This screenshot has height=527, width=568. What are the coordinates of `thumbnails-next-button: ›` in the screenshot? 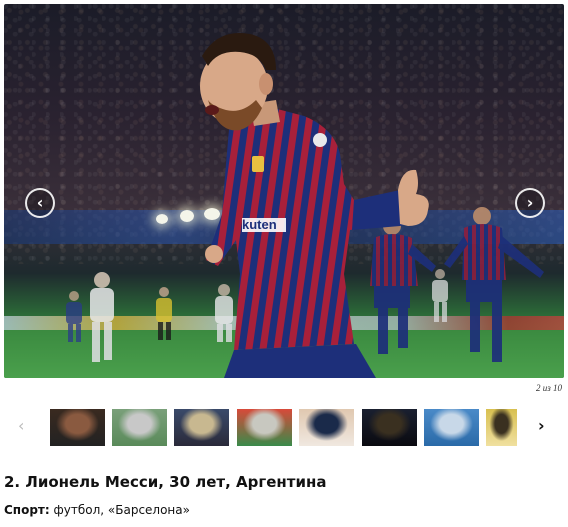 It's located at (541, 426).